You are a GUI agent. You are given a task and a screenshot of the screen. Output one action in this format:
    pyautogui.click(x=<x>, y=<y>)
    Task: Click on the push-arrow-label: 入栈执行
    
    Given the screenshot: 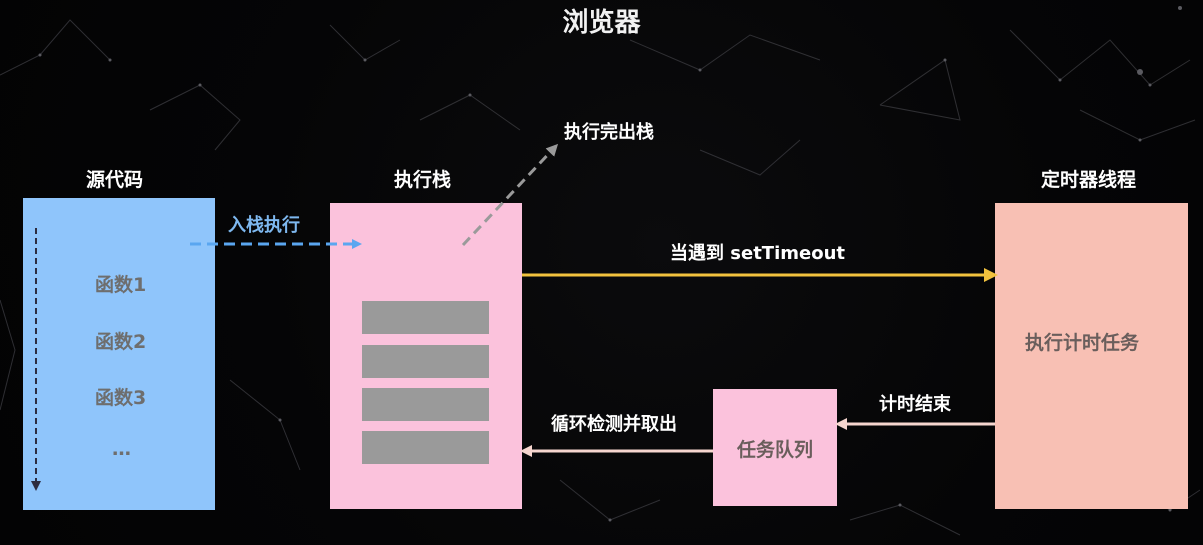 What is the action you would take?
    pyautogui.click(x=264, y=225)
    